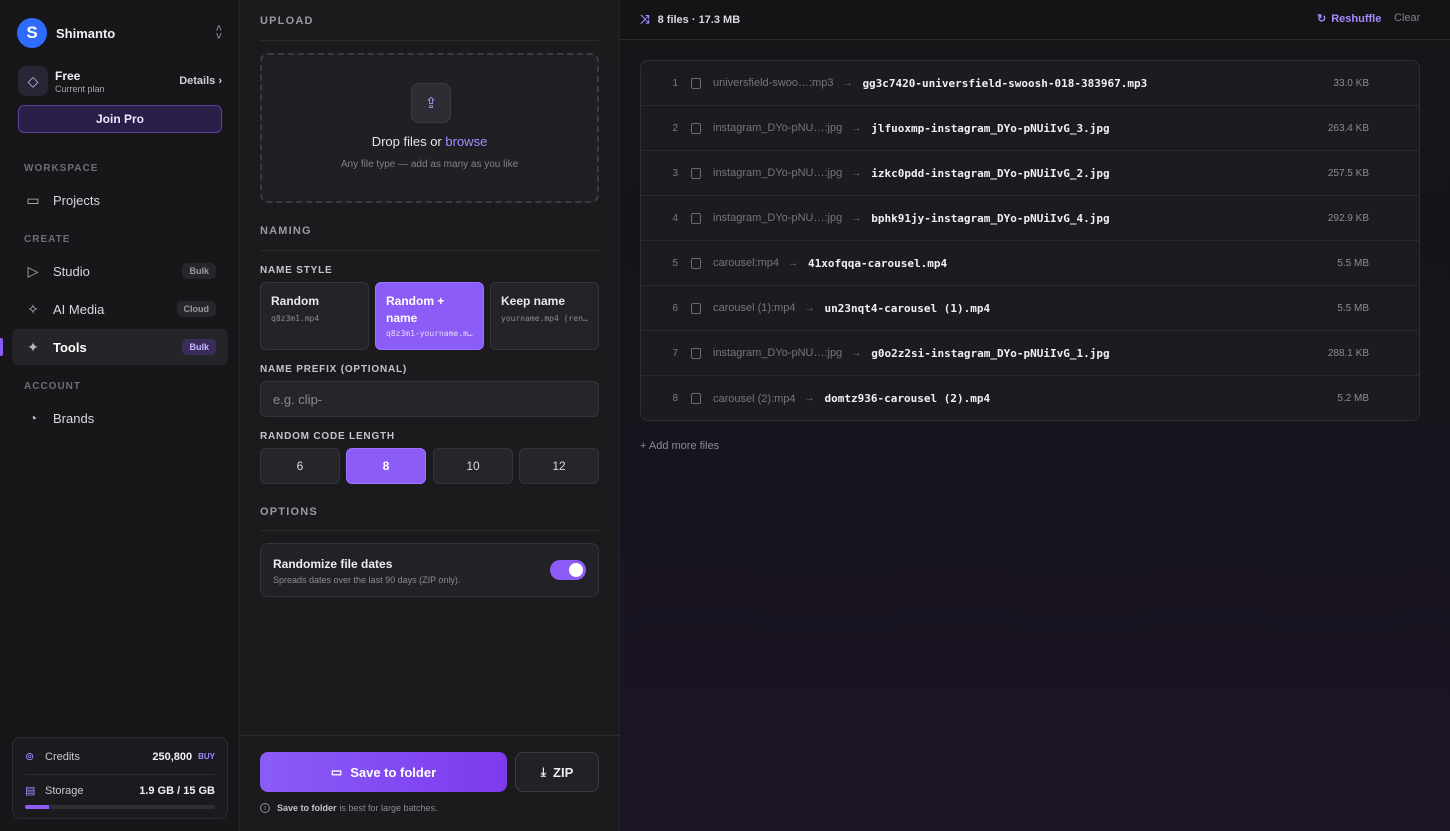 Image resolution: width=1450 pixels, height=831 pixels. I want to click on plan-title: Free, so click(68, 75).